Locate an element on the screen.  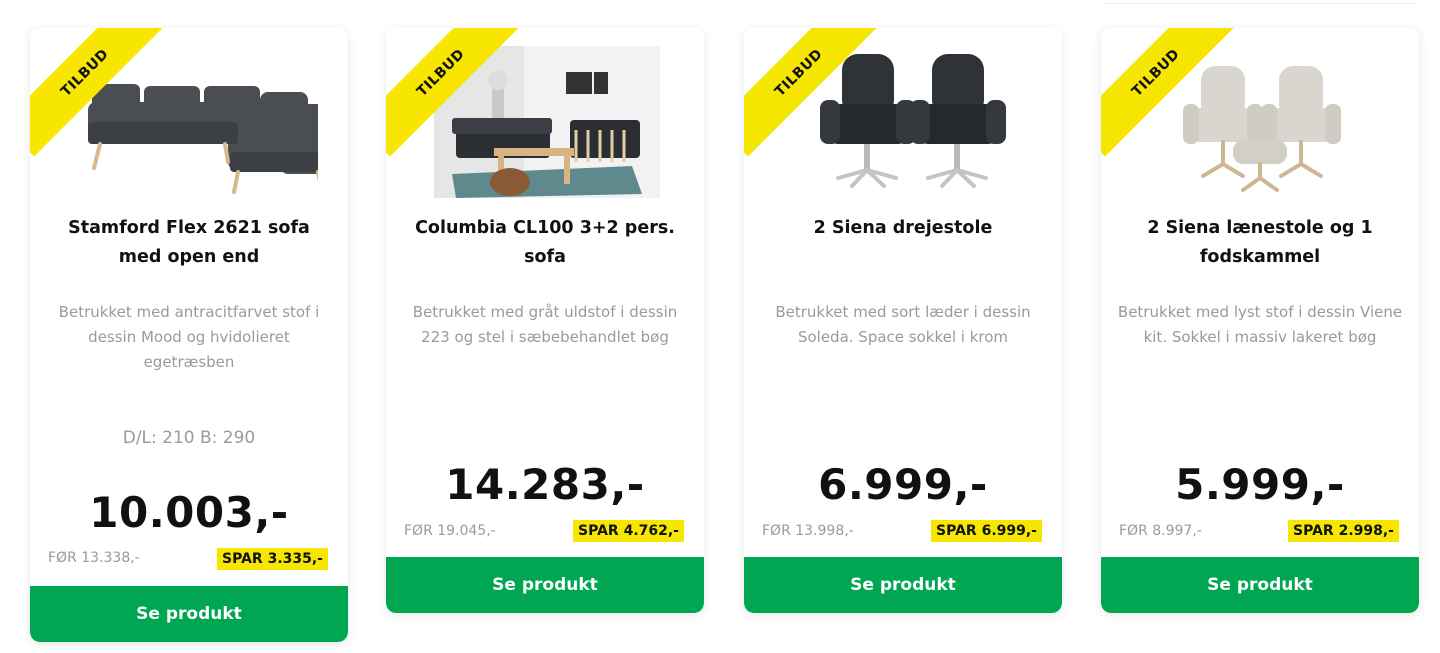
before-price: FØR 8.997,- is located at coordinates (1160, 531).